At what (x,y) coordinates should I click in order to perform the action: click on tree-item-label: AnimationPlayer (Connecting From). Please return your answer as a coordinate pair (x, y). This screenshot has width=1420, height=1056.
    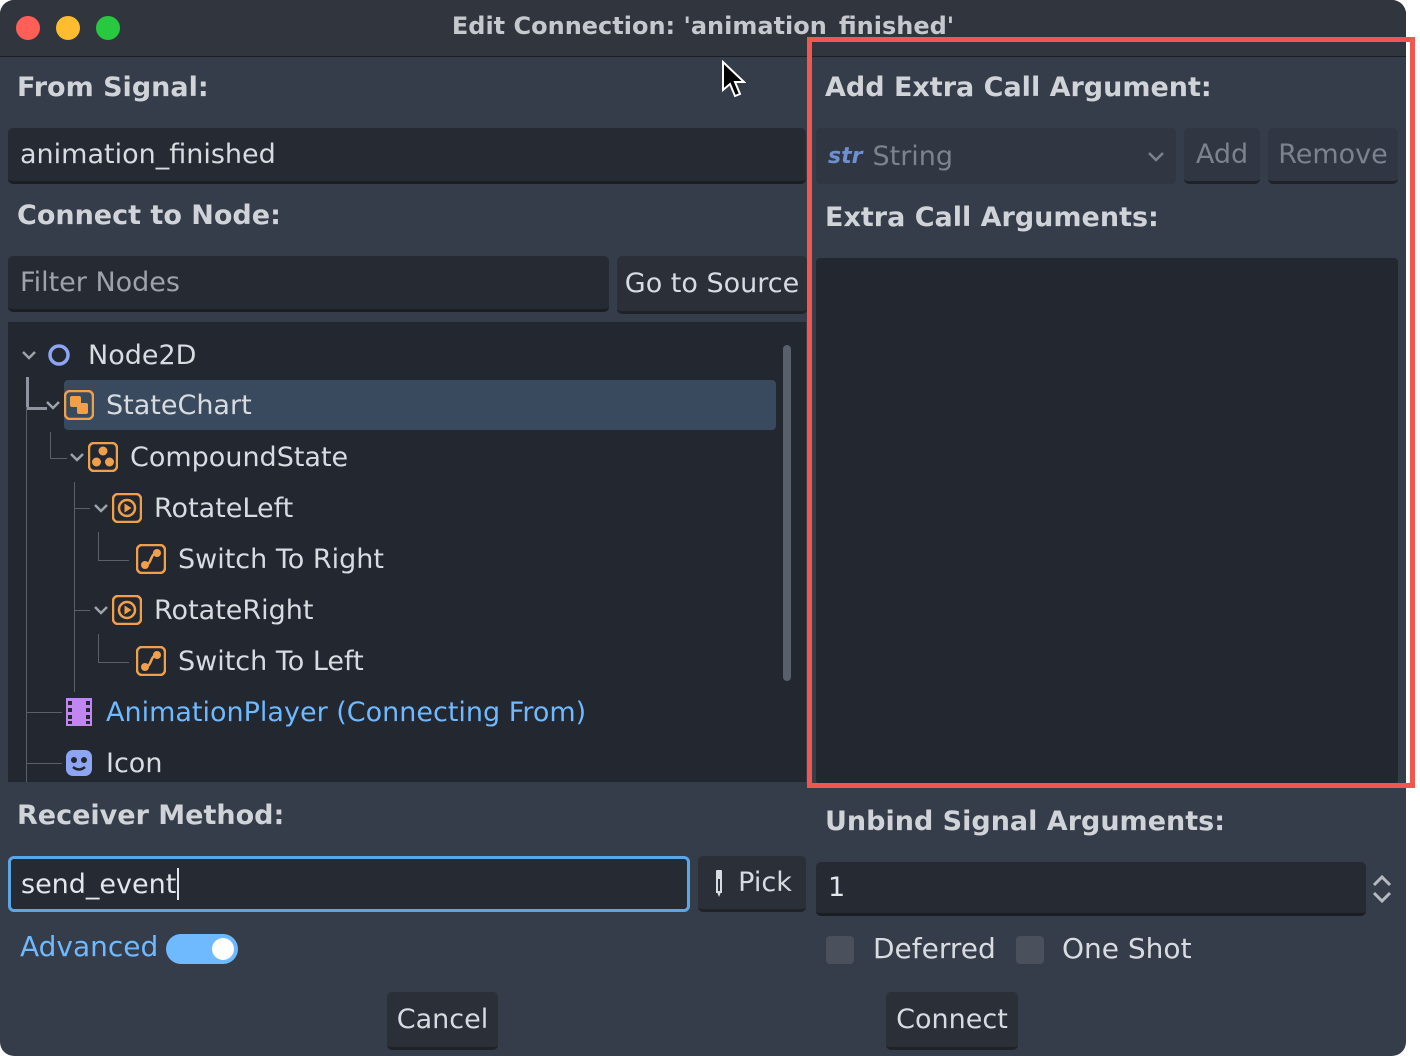
    Looking at the image, I should click on (346, 712).